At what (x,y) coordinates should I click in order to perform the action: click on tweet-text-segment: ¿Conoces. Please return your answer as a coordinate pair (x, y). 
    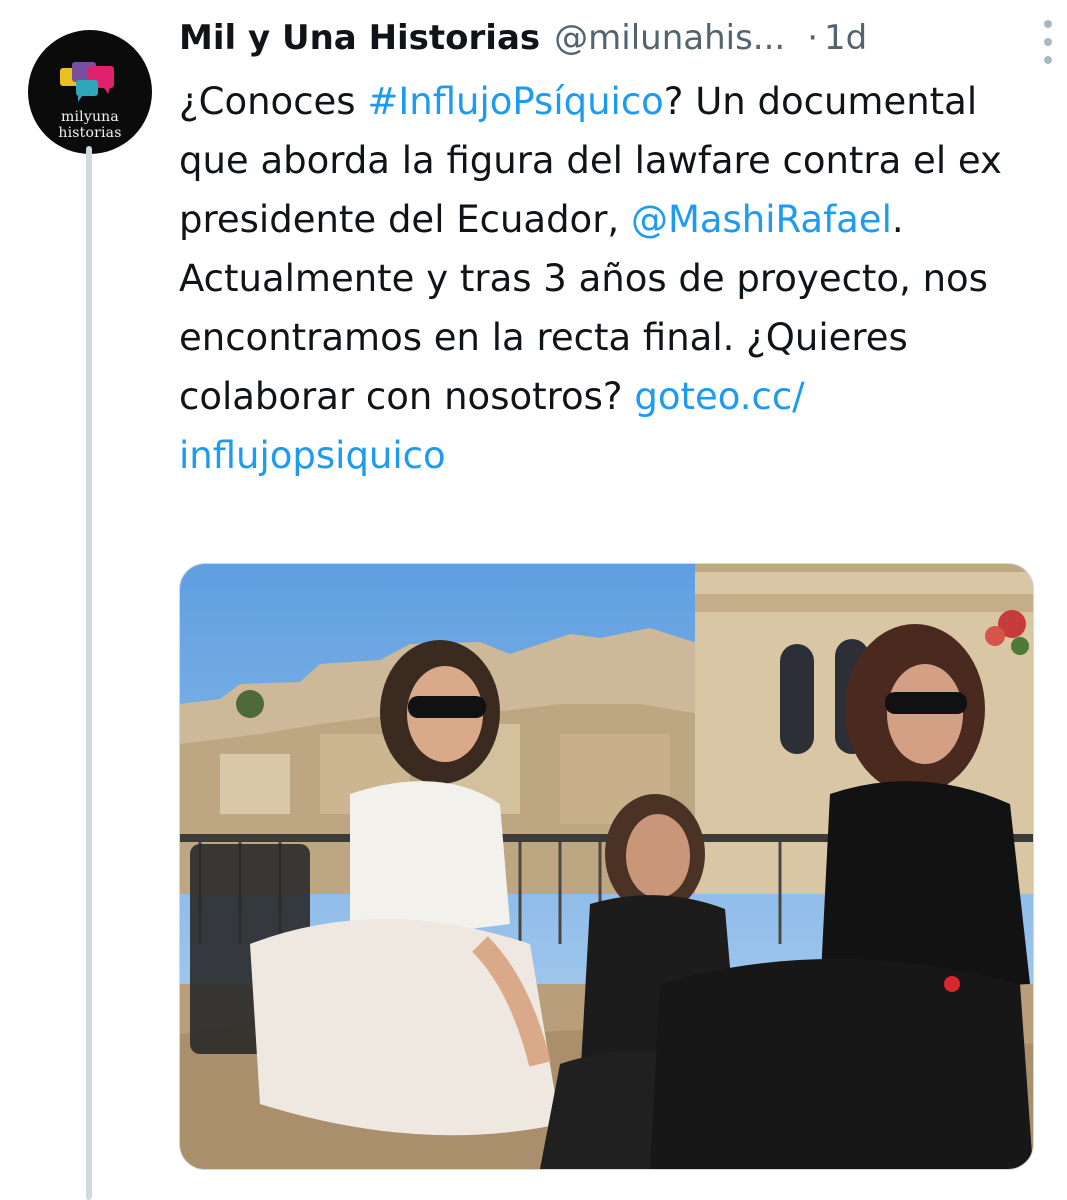
    Looking at the image, I should click on (273, 101).